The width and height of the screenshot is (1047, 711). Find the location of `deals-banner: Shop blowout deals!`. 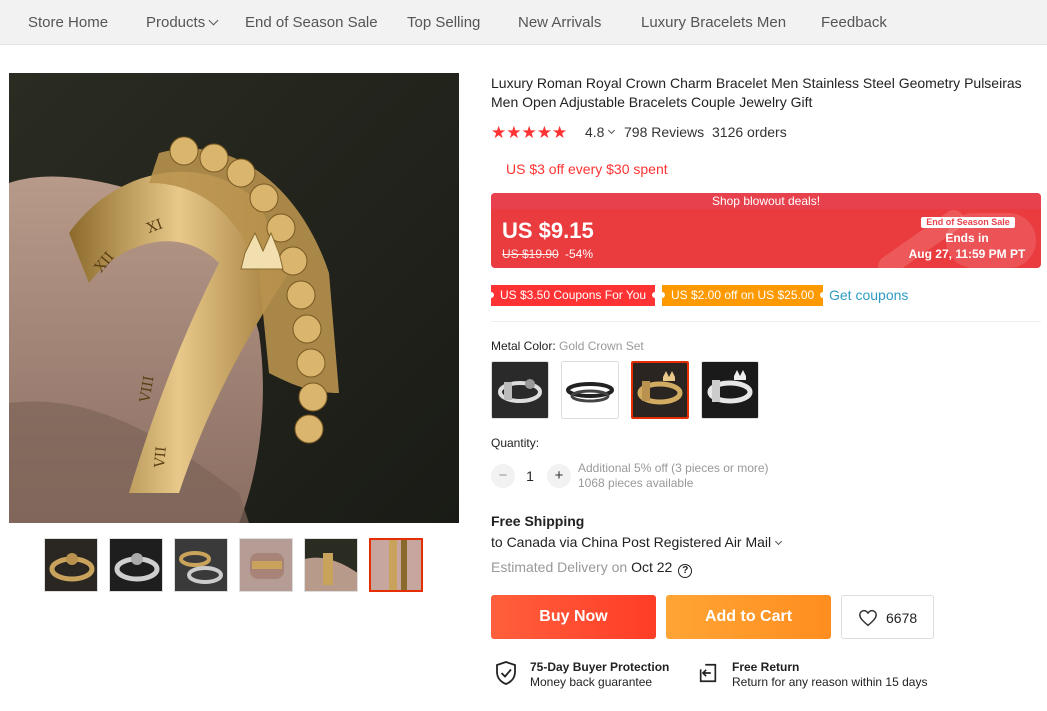

deals-banner: Shop blowout deals! is located at coordinates (766, 201).